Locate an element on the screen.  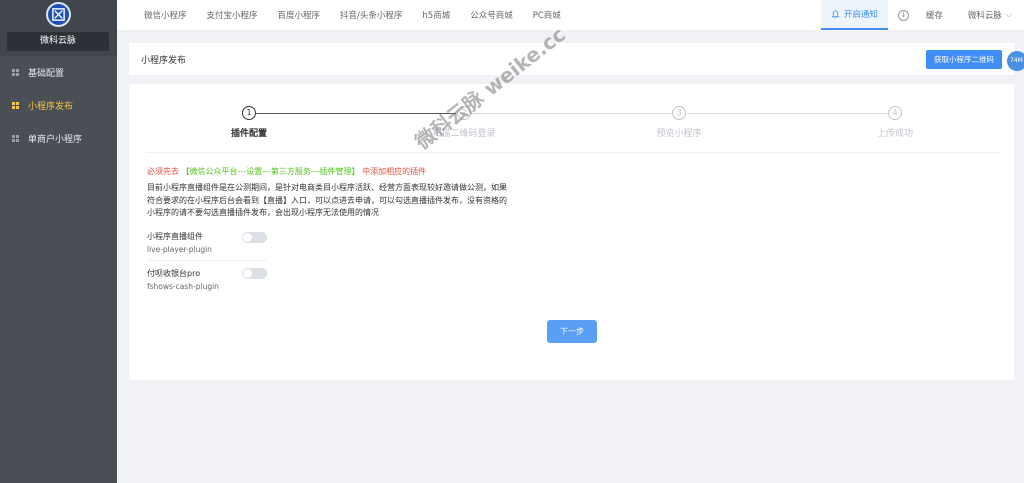
get-qrcode-button: 获取小程序二维码 is located at coordinates (964, 59).